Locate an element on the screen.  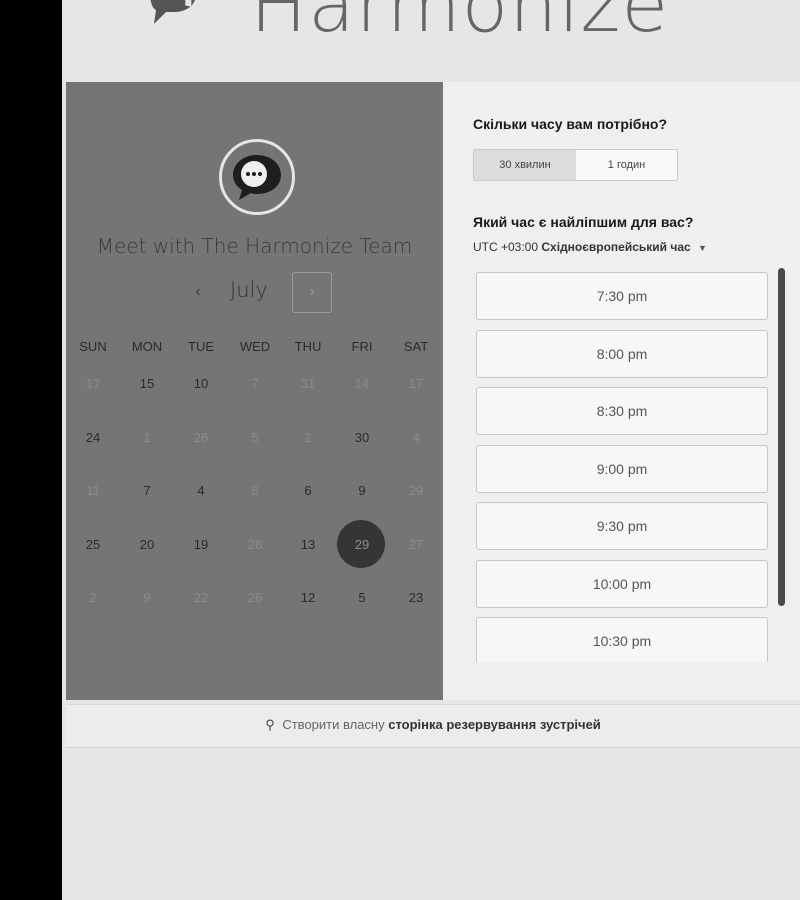
meeting-title: Meet with The Harmonize Team is located at coordinates (254, 246).